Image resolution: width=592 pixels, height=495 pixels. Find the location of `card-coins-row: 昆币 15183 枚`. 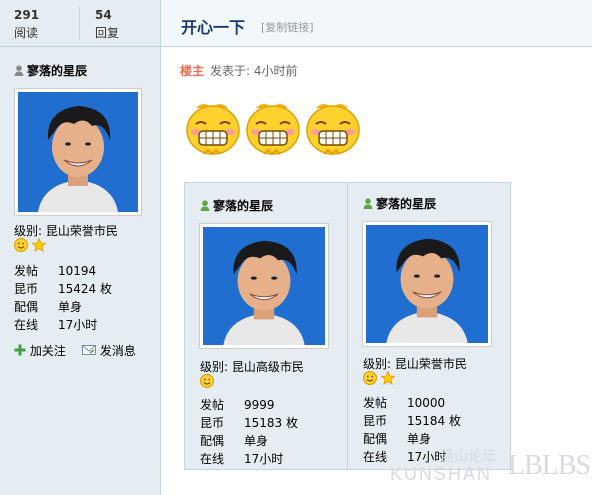

card-coins-row: 昆币 15183 枚 is located at coordinates (249, 422).